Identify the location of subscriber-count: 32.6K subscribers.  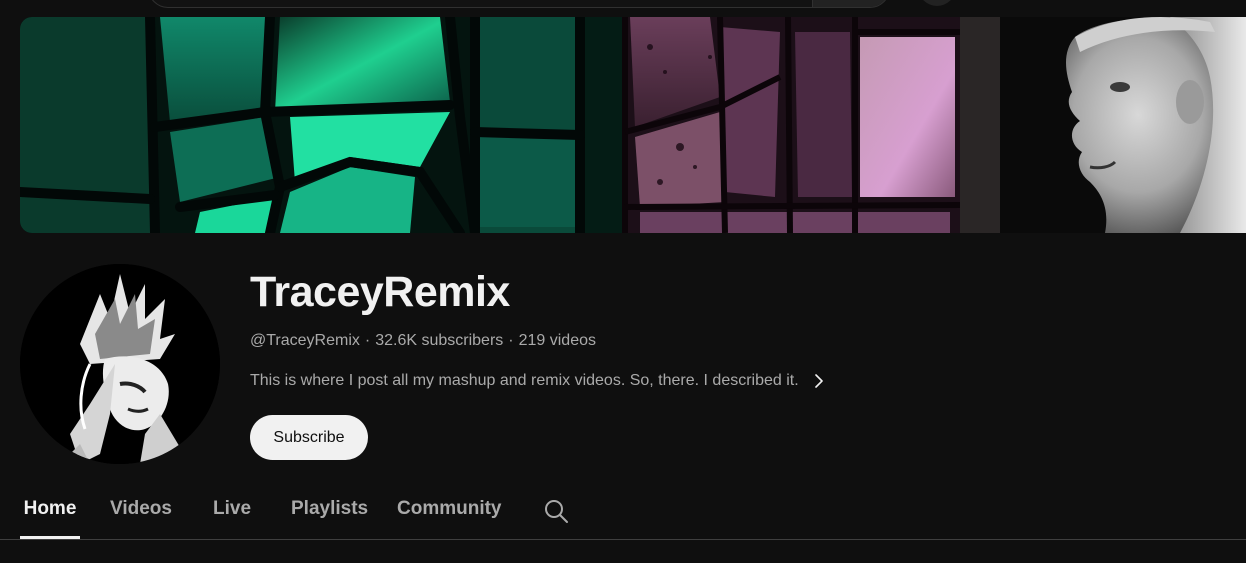
(439, 340).